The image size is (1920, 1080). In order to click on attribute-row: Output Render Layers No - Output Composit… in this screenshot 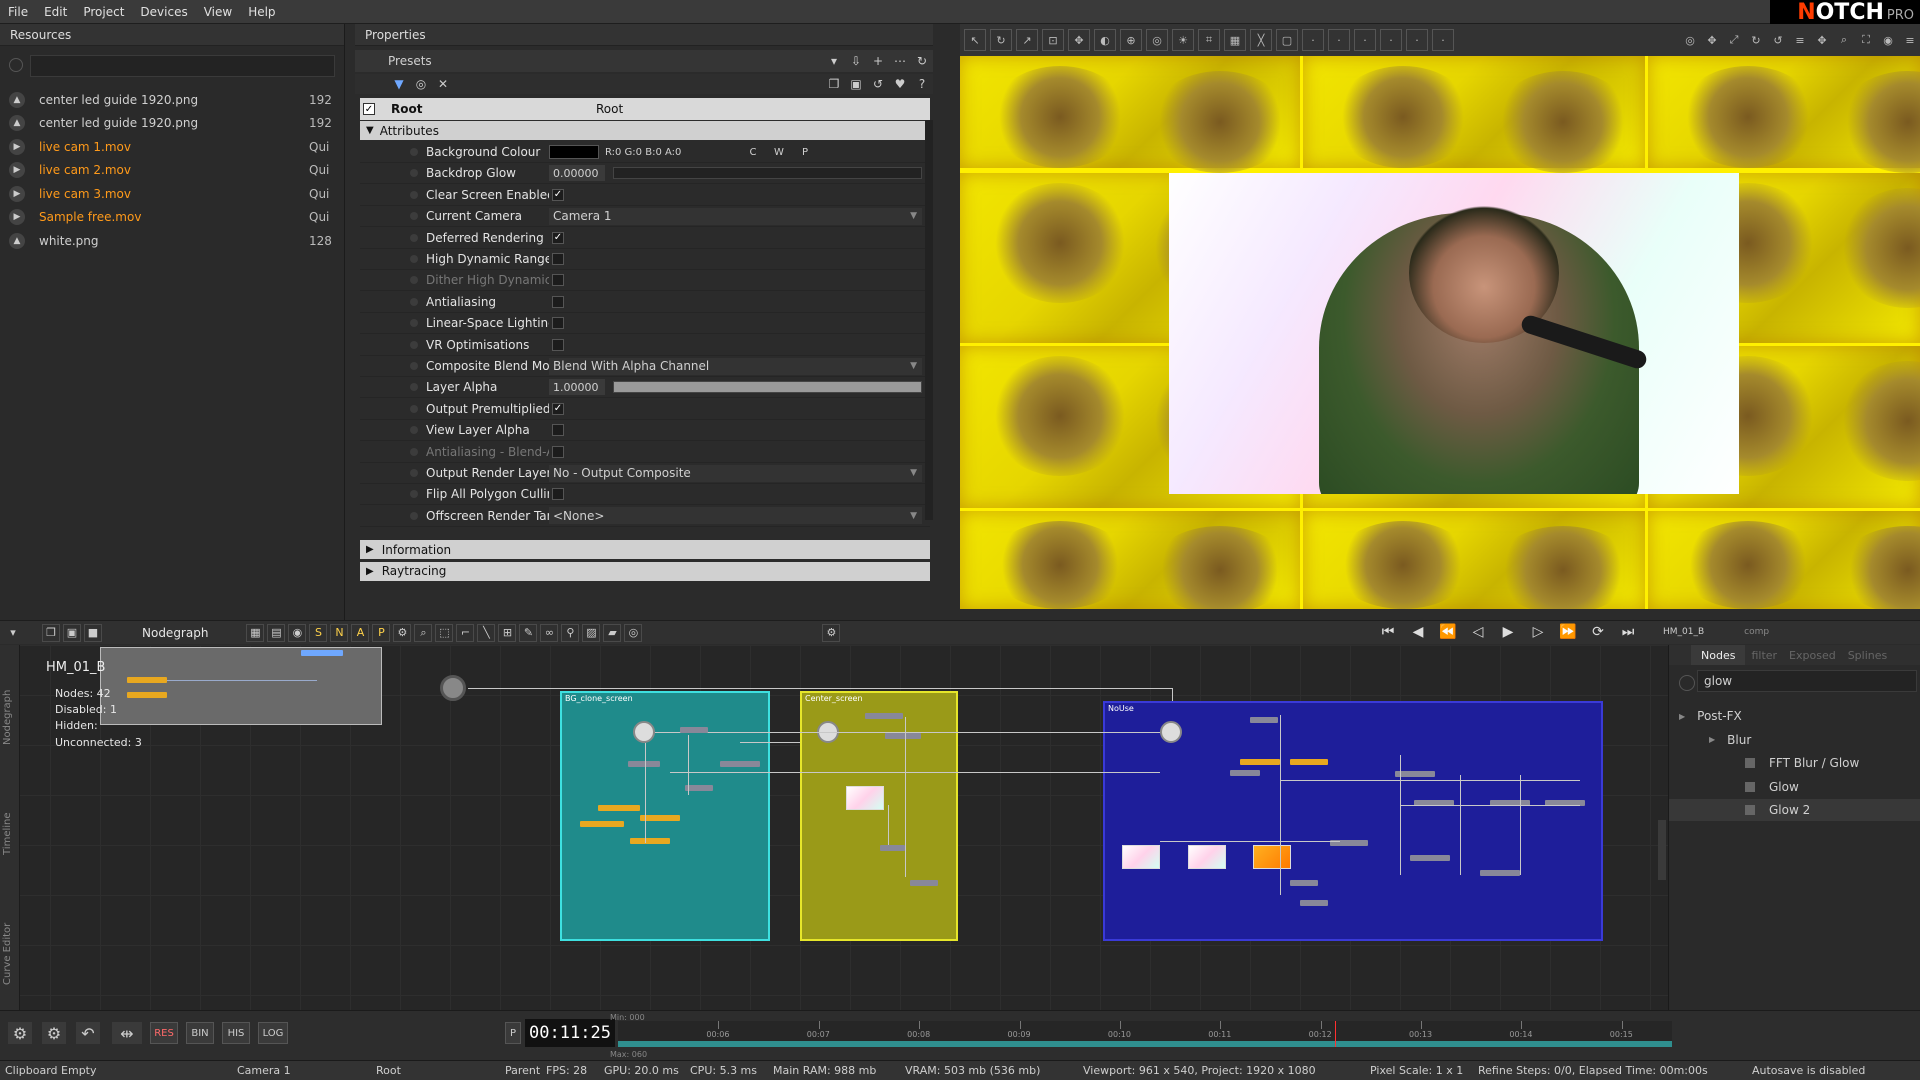, I will do `click(645, 473)`.